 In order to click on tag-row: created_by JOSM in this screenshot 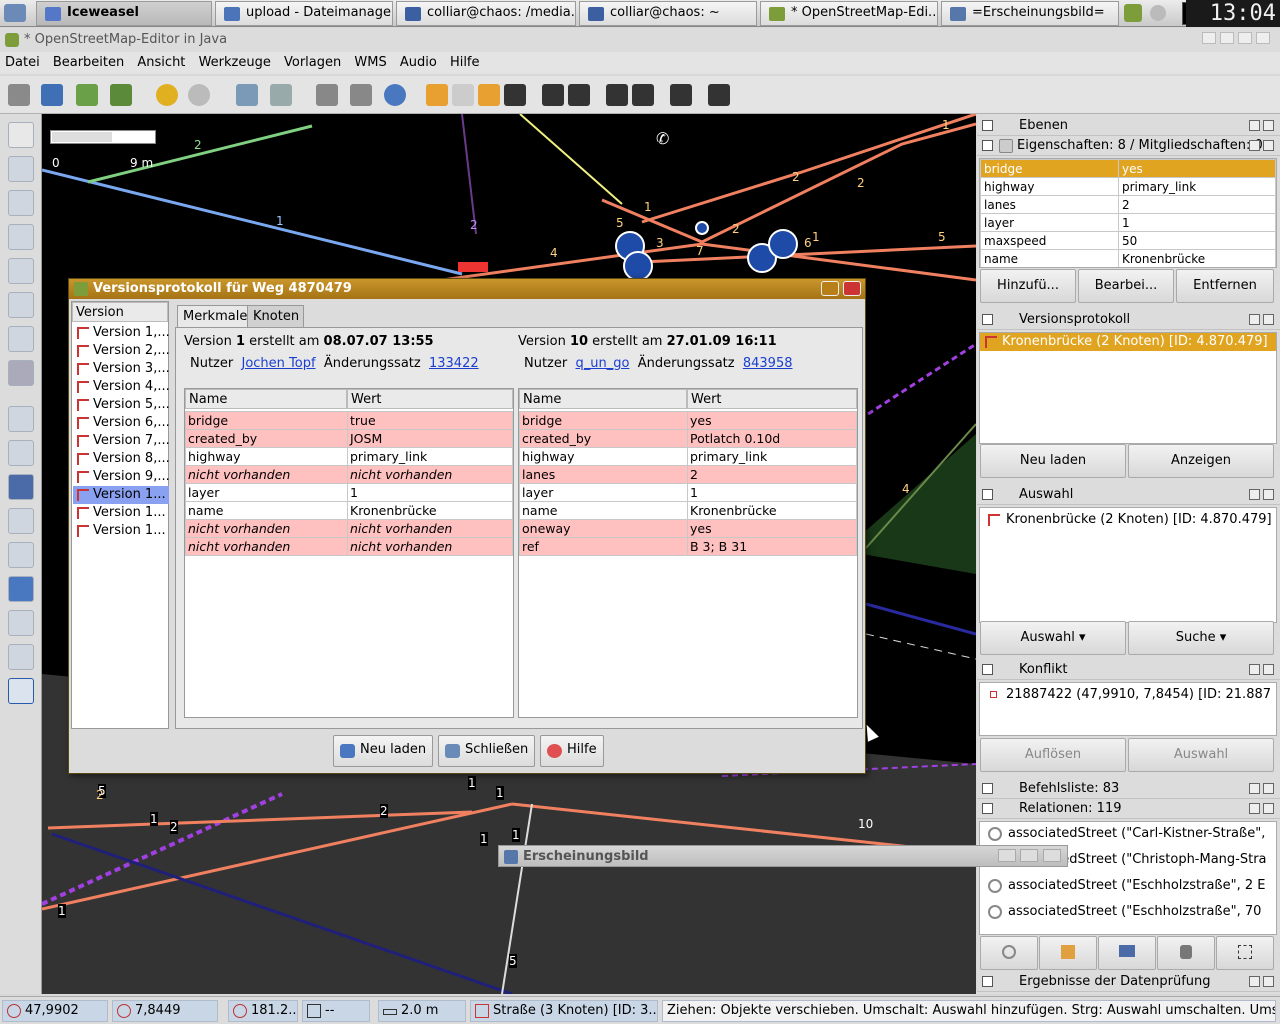, I will do `click(349, 438)`.